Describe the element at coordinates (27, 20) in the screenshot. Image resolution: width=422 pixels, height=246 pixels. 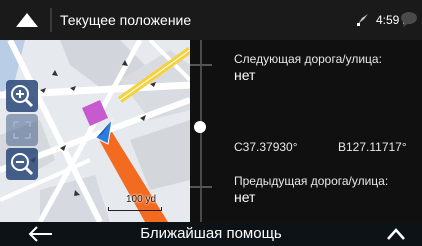
I see `up-arrow-icon` at that location.